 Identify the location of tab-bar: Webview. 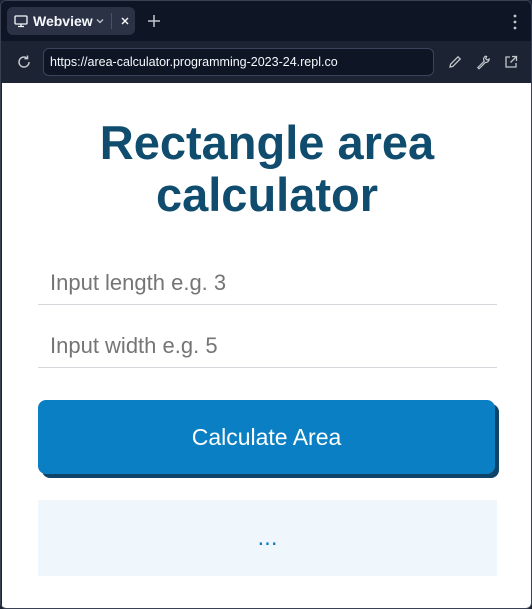
(266, 21).